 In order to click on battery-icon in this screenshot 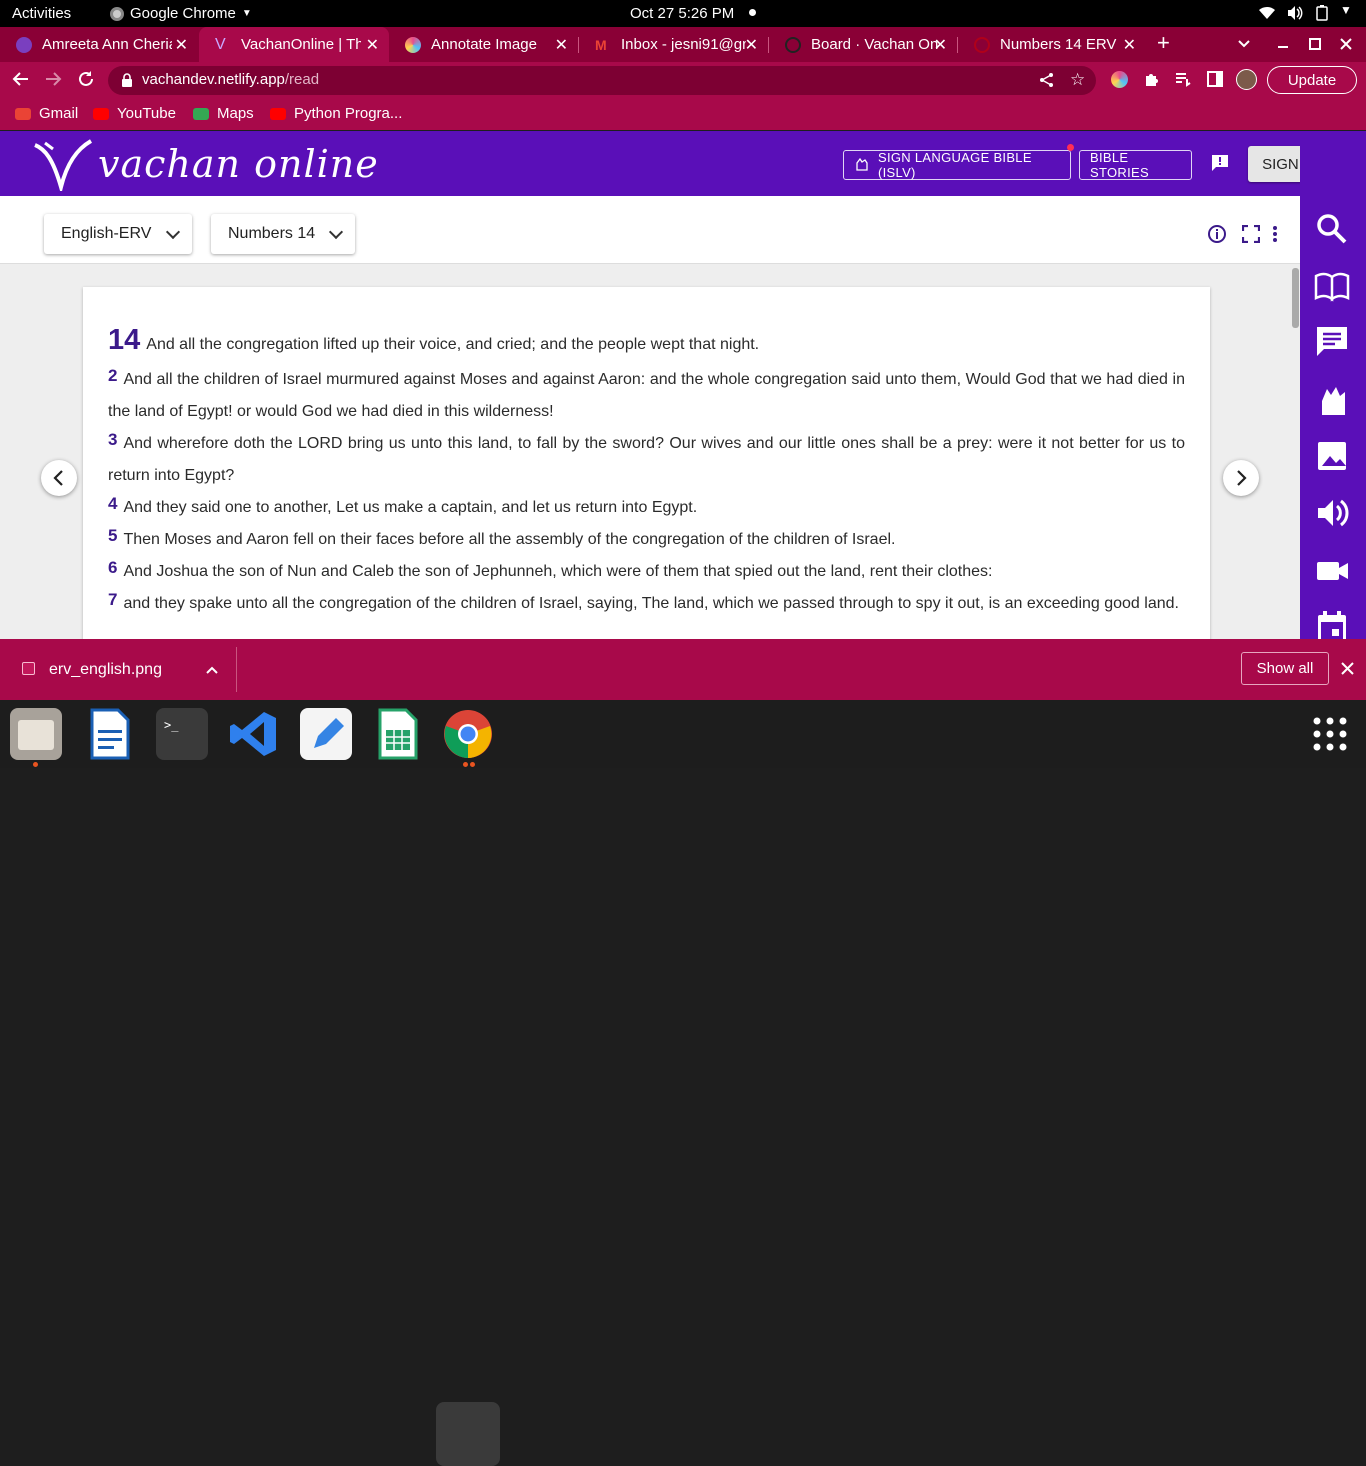, I will do `click(1322, 15)`.